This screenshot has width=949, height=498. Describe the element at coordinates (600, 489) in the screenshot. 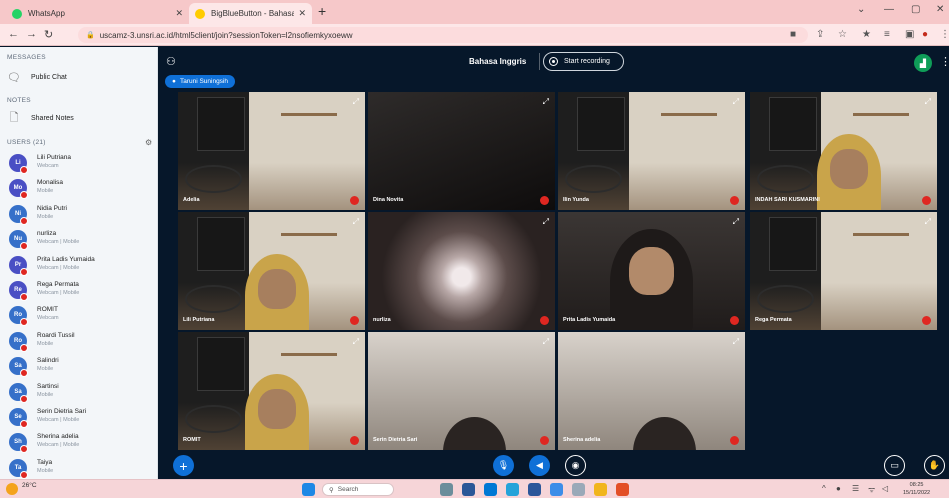

I see `folder-icon` at that location.